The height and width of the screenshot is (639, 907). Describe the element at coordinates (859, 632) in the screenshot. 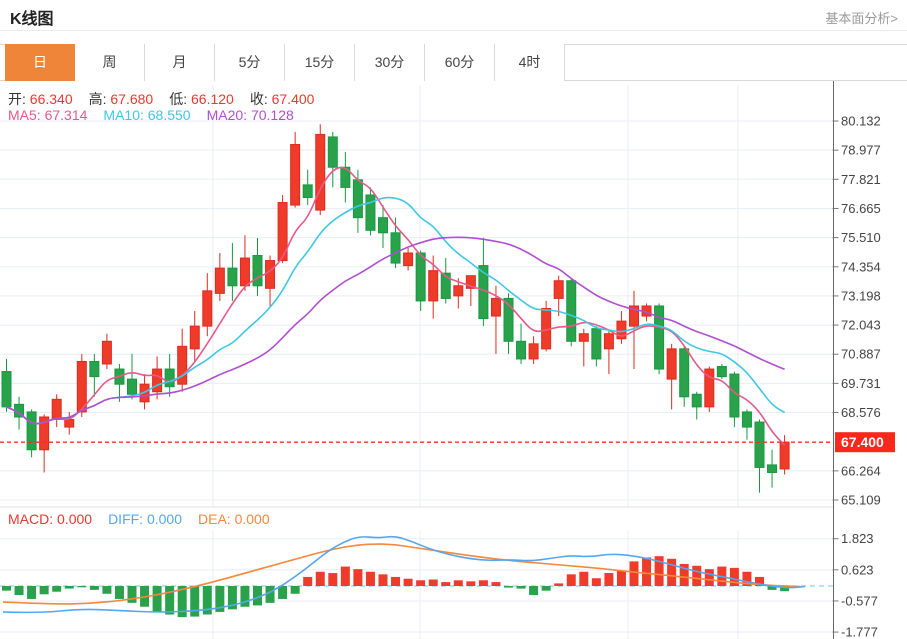

I see `svg-text: -1.777` at that location.